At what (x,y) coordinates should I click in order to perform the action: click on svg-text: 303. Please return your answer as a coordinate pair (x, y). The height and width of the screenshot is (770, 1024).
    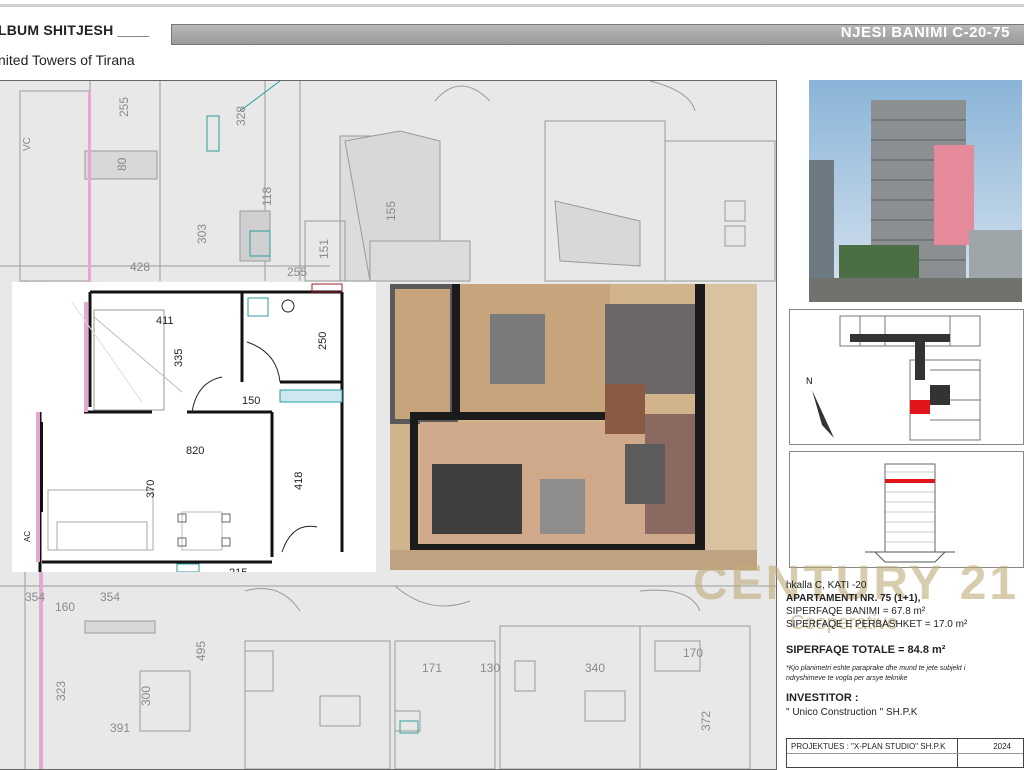
    Looking at the image, I should click on (202, 234).